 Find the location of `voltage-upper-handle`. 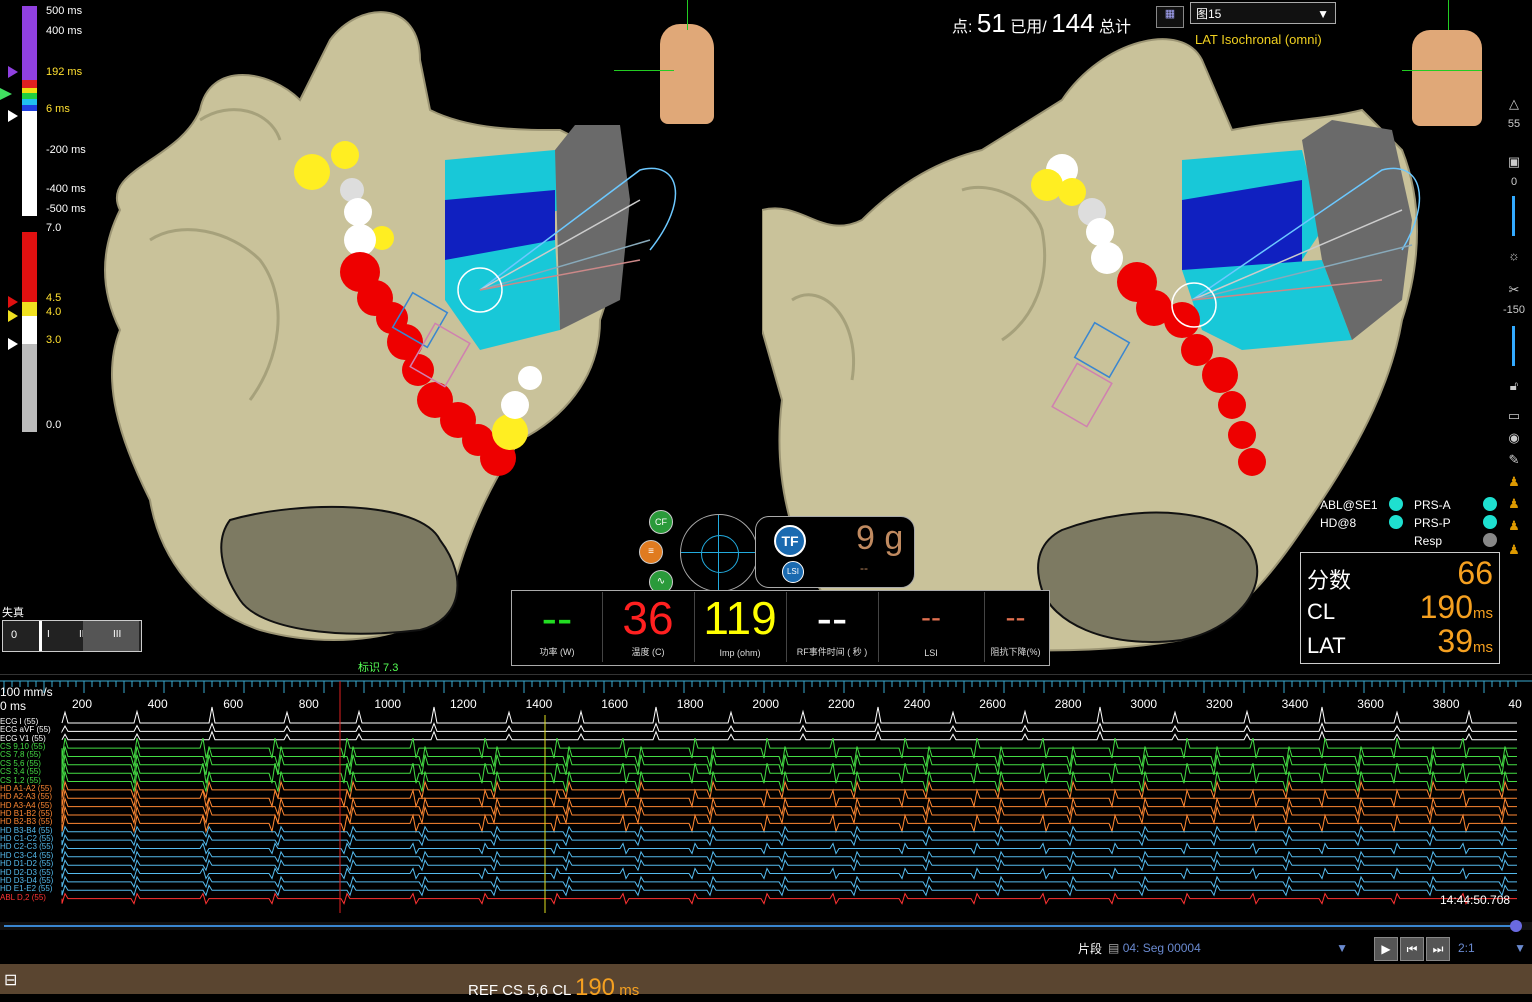

voltage-upper-handle is located at coordinates (13, 302).